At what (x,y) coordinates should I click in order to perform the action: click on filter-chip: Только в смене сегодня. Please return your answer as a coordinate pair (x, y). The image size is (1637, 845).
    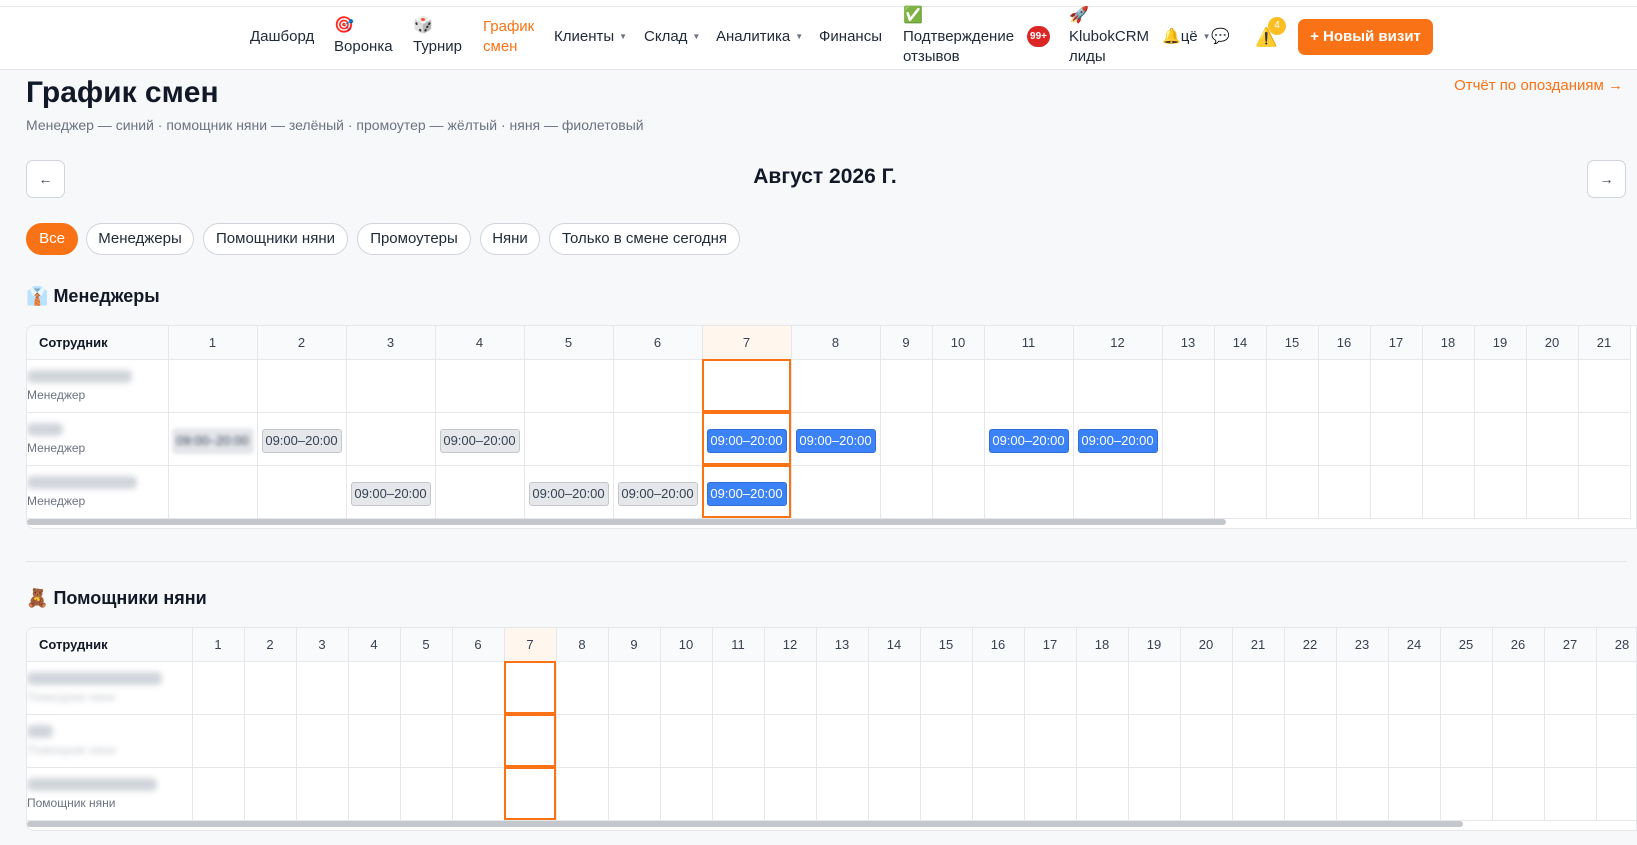
    Looking at the image, I should click on (644, 239).